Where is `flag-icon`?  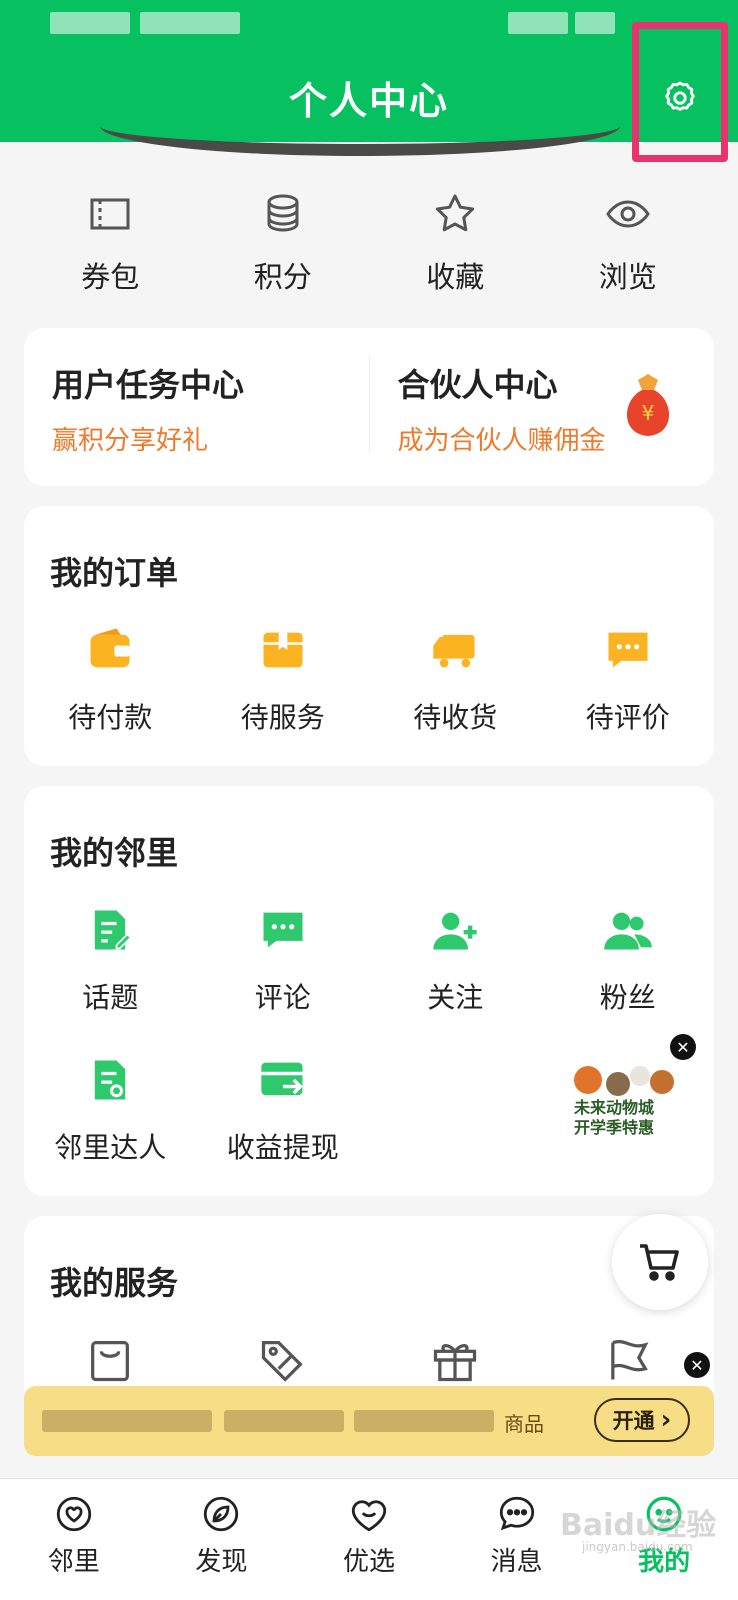 flag-icon is located at coordinates (629, 1360).